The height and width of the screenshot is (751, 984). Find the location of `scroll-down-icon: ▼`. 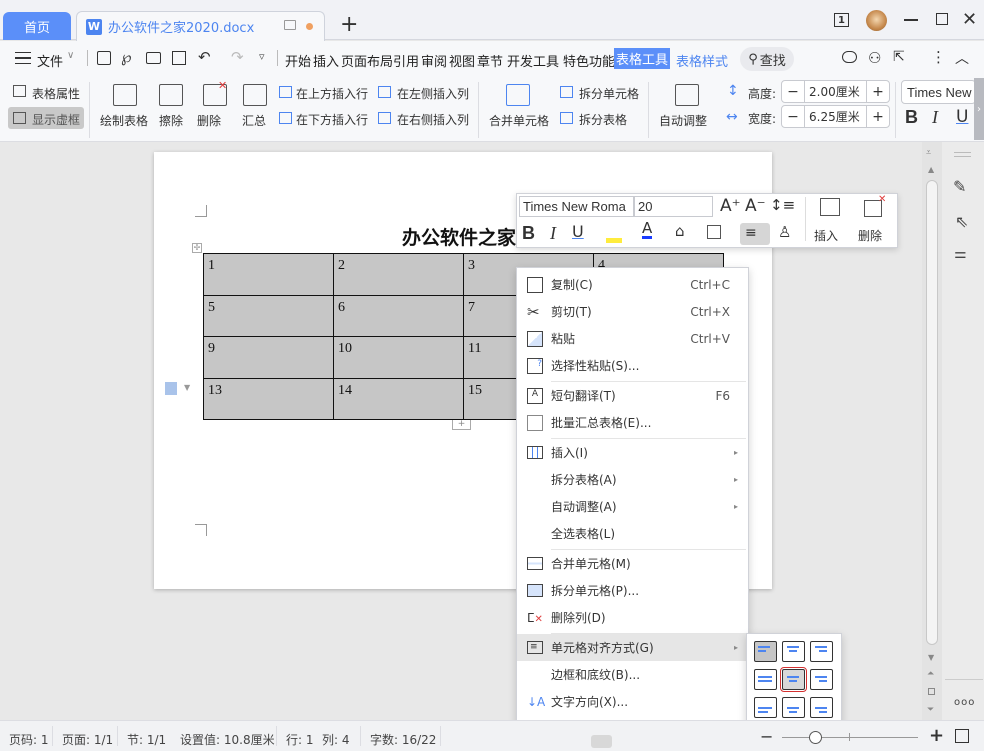

scroll-down-icon: ▼ is located at coordinates (931, 657).